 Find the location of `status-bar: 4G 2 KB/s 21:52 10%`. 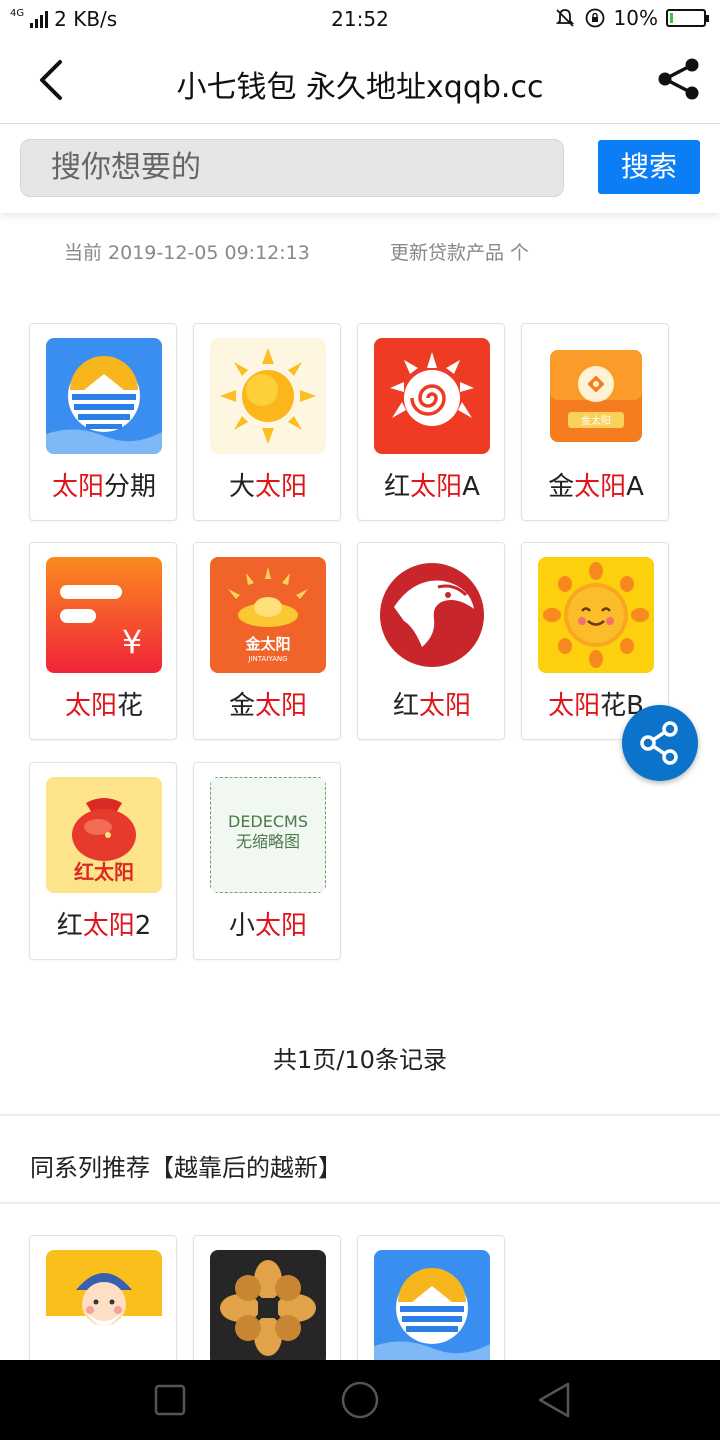

status-bar: 4G 2 KB/s 21:52 10% is located at coordinates (360, 19).